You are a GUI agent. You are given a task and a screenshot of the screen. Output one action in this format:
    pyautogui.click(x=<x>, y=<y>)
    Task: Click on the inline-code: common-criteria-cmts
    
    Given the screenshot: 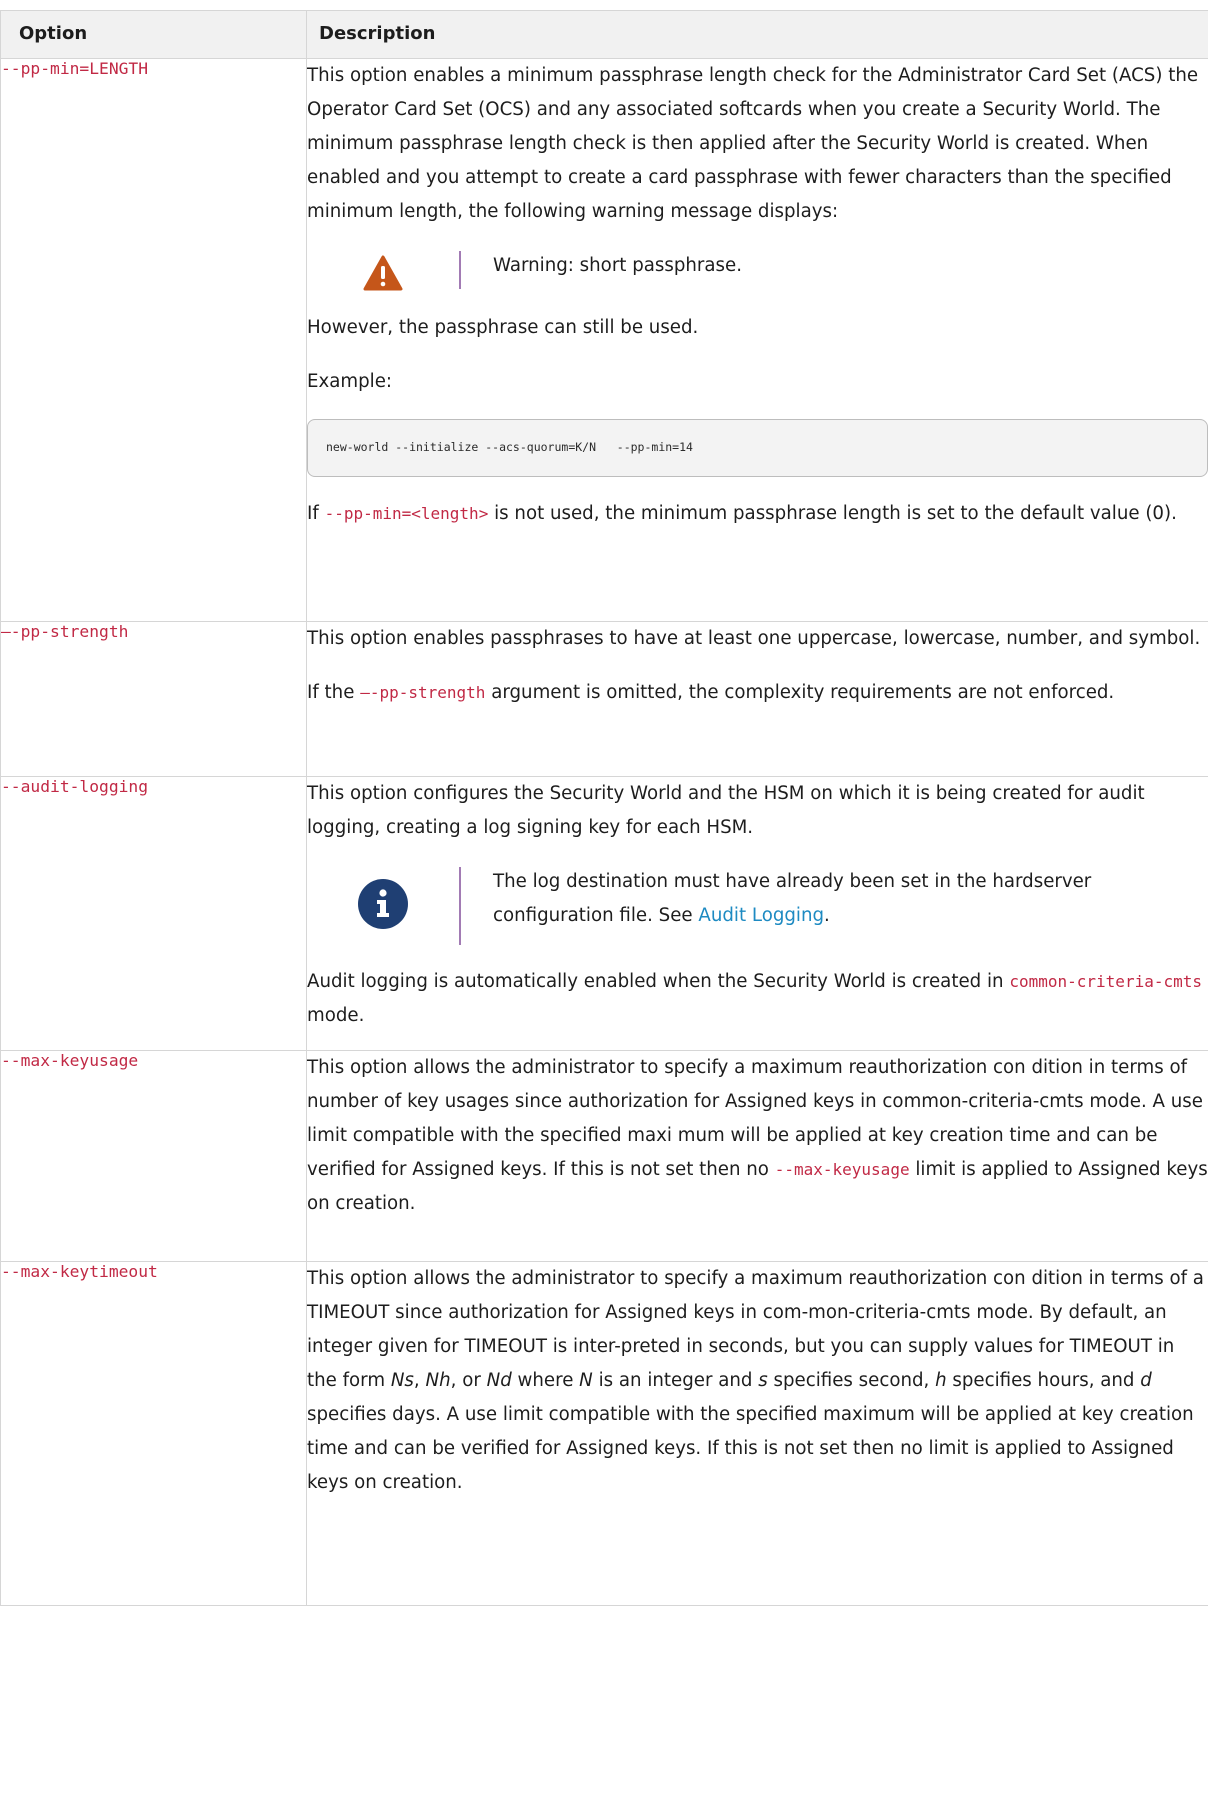 What is the action you would take?
    pyautogui.click(x=1105, y=981)
    